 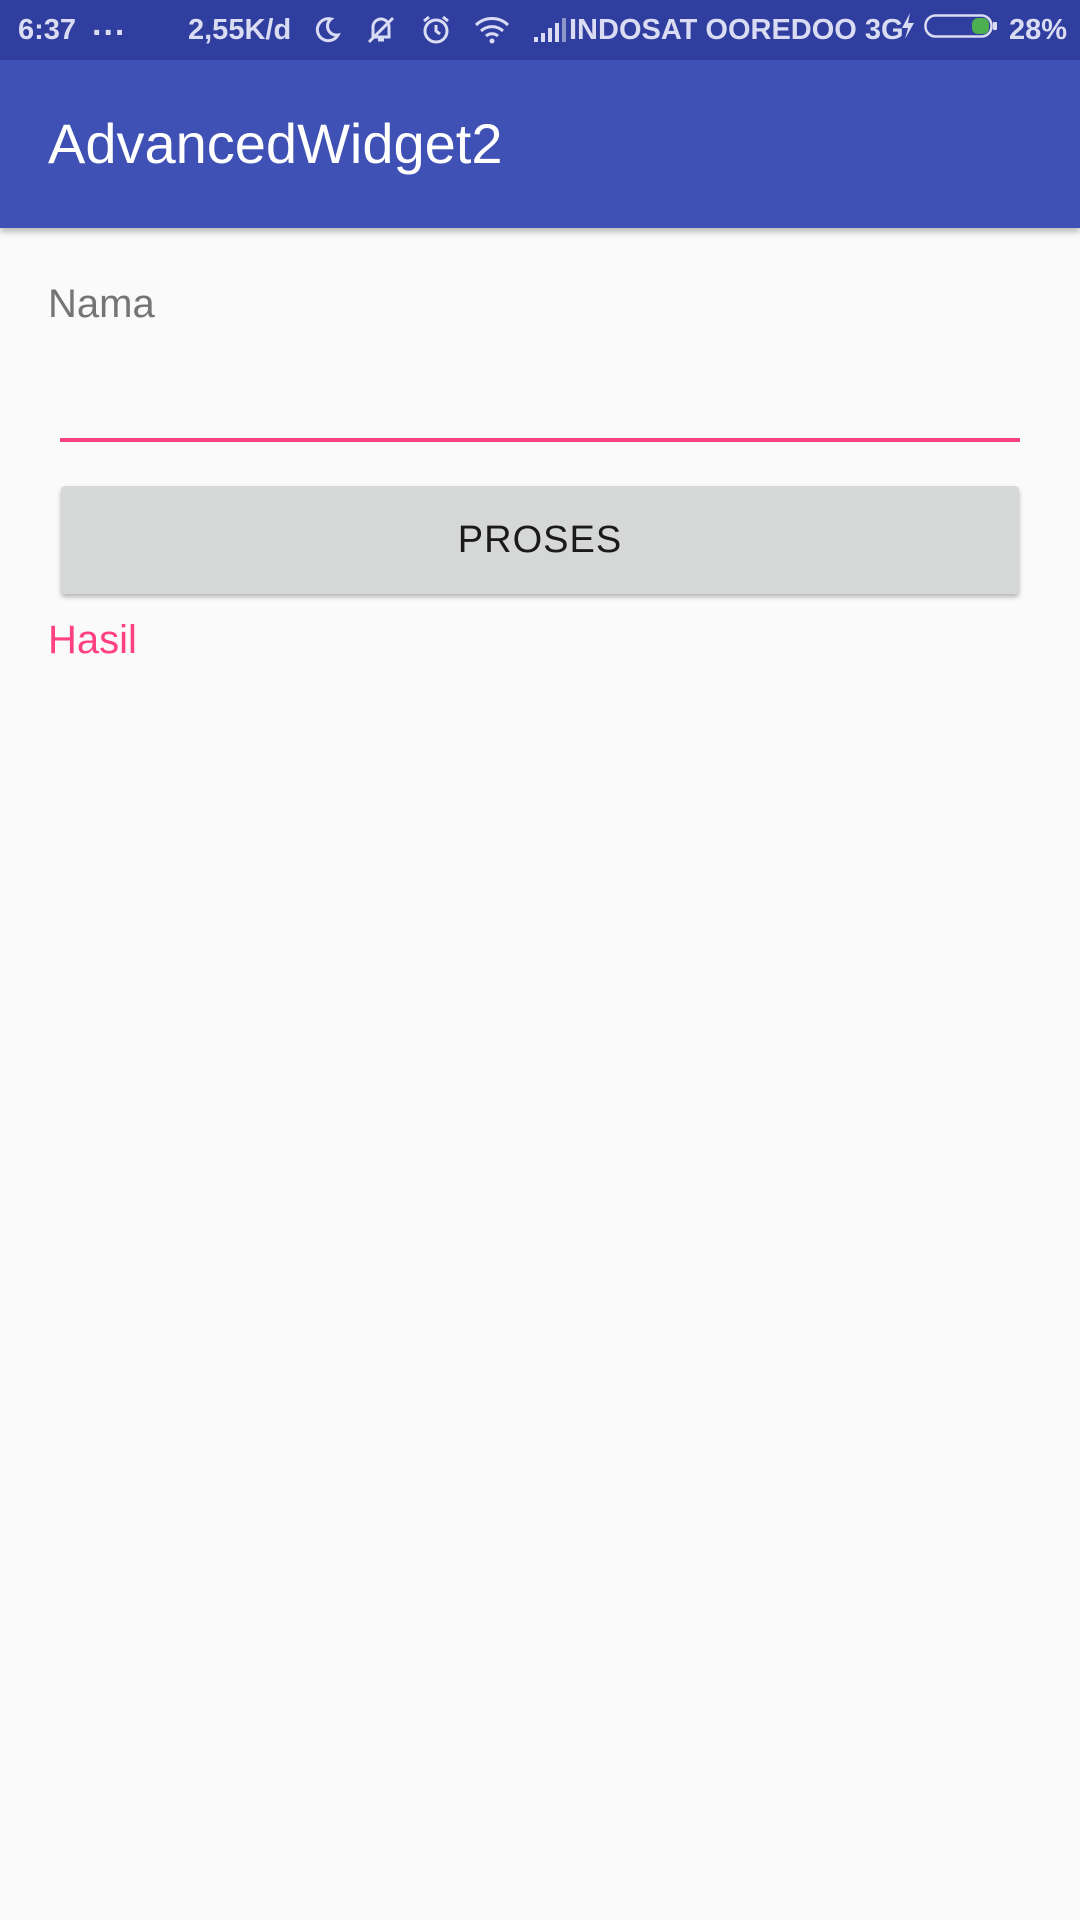 What do you see at coordinates (327, 30) in the screenshot?
I see `moon-icon` at bounding box center [327, 30].